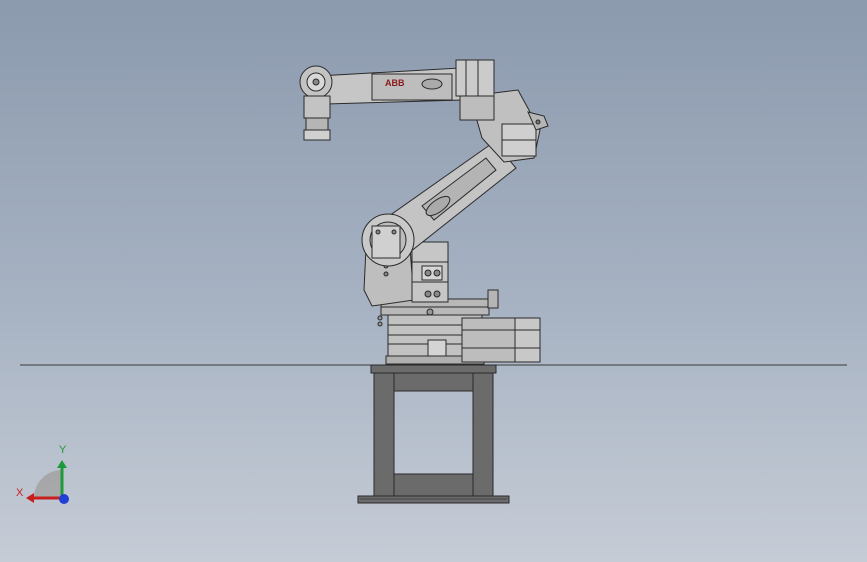  Describe the element at coordinates (475, 78) in the screenshot. I see `axis4-housing` at that location.